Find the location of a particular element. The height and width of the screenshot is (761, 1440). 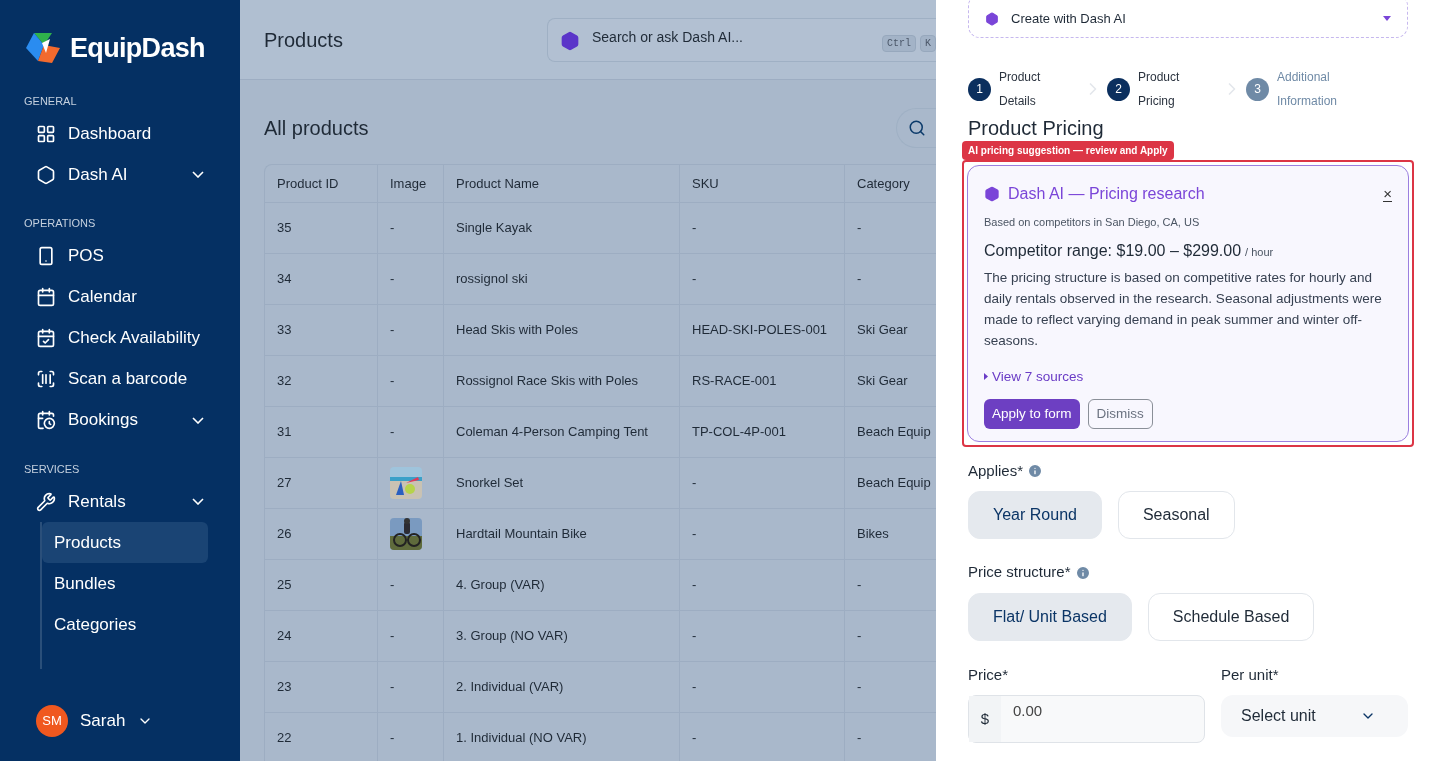

table-cell: TP-COL-4P-001 is located at coordinates (762, 432).